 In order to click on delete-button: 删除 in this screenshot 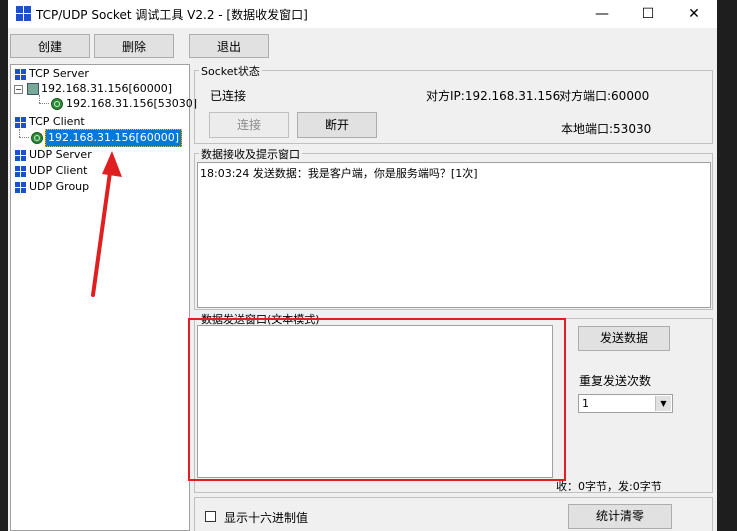, I will do `click(134, 46)`.